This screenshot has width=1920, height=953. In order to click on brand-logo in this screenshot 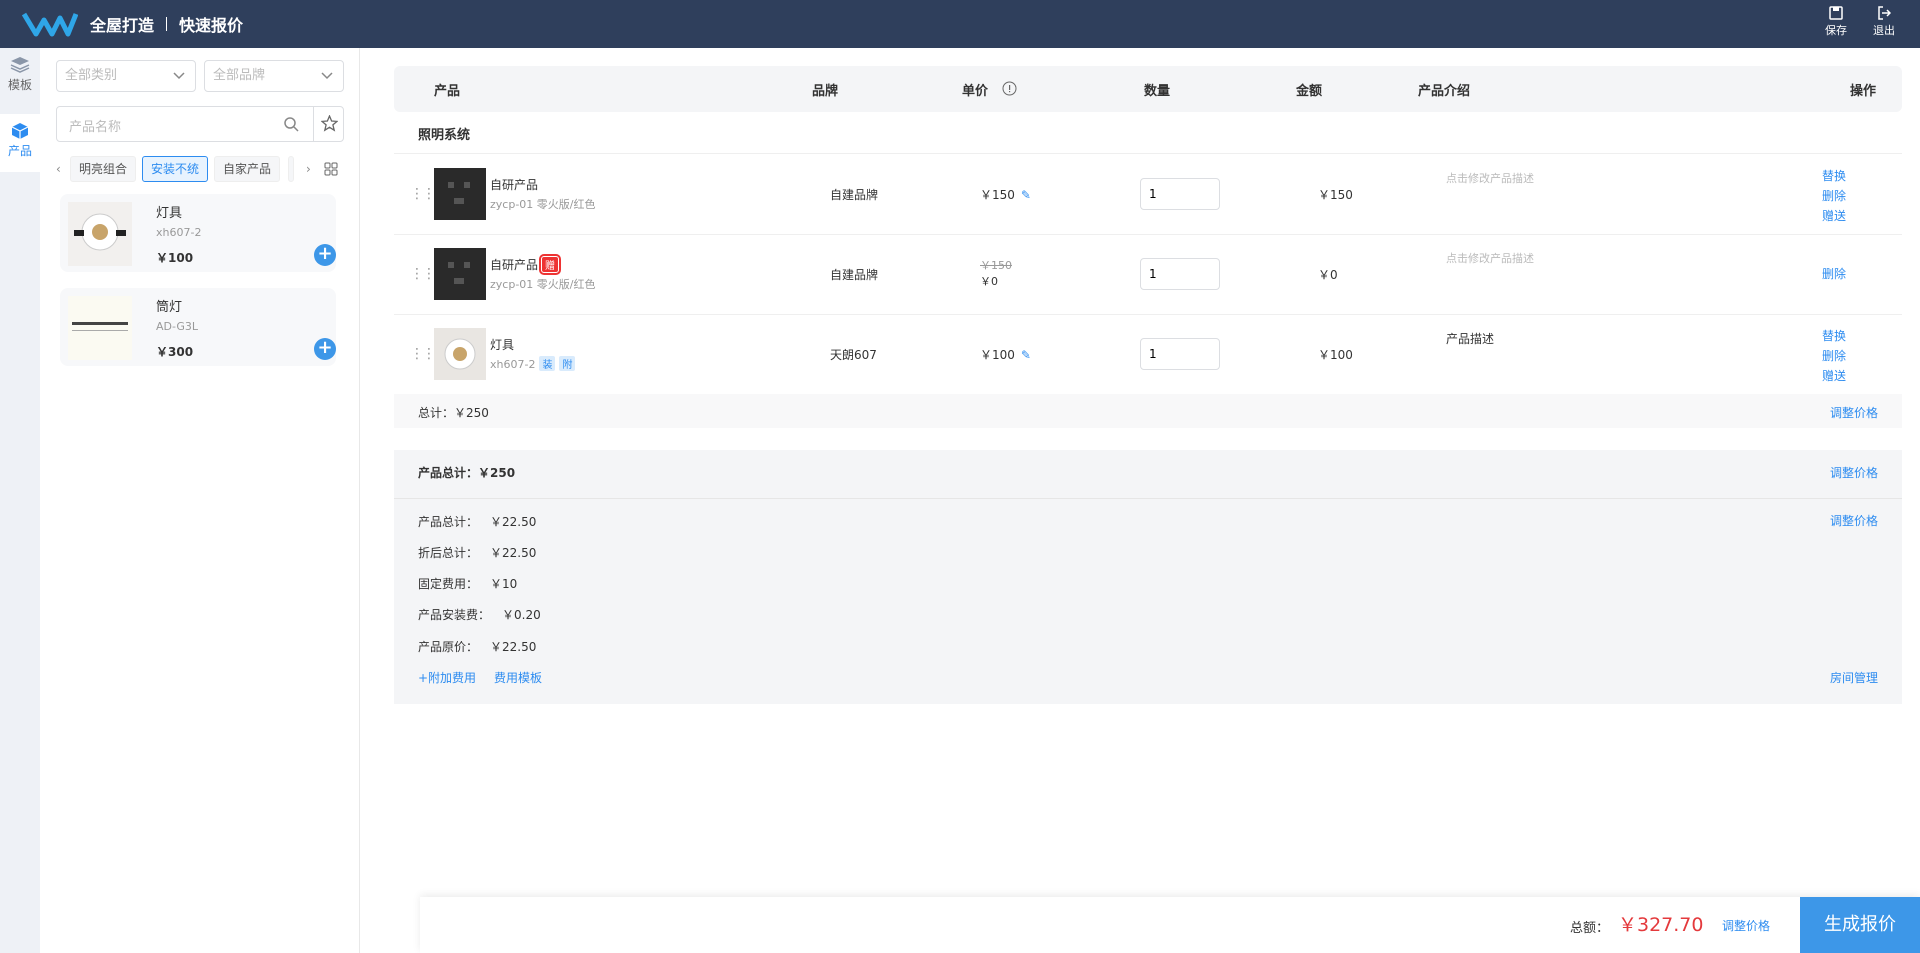, I will do `click(50, 24)`.